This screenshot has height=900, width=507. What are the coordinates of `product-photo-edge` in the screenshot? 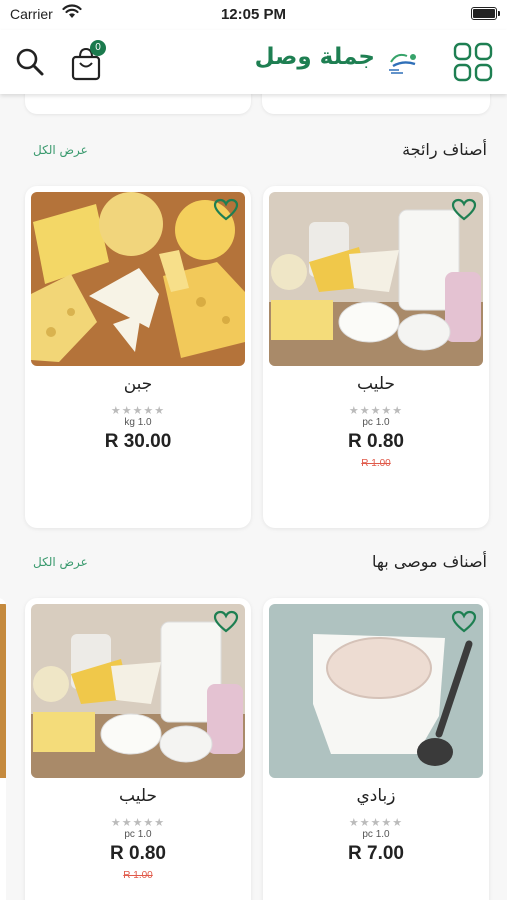 It's located at (3, 691).